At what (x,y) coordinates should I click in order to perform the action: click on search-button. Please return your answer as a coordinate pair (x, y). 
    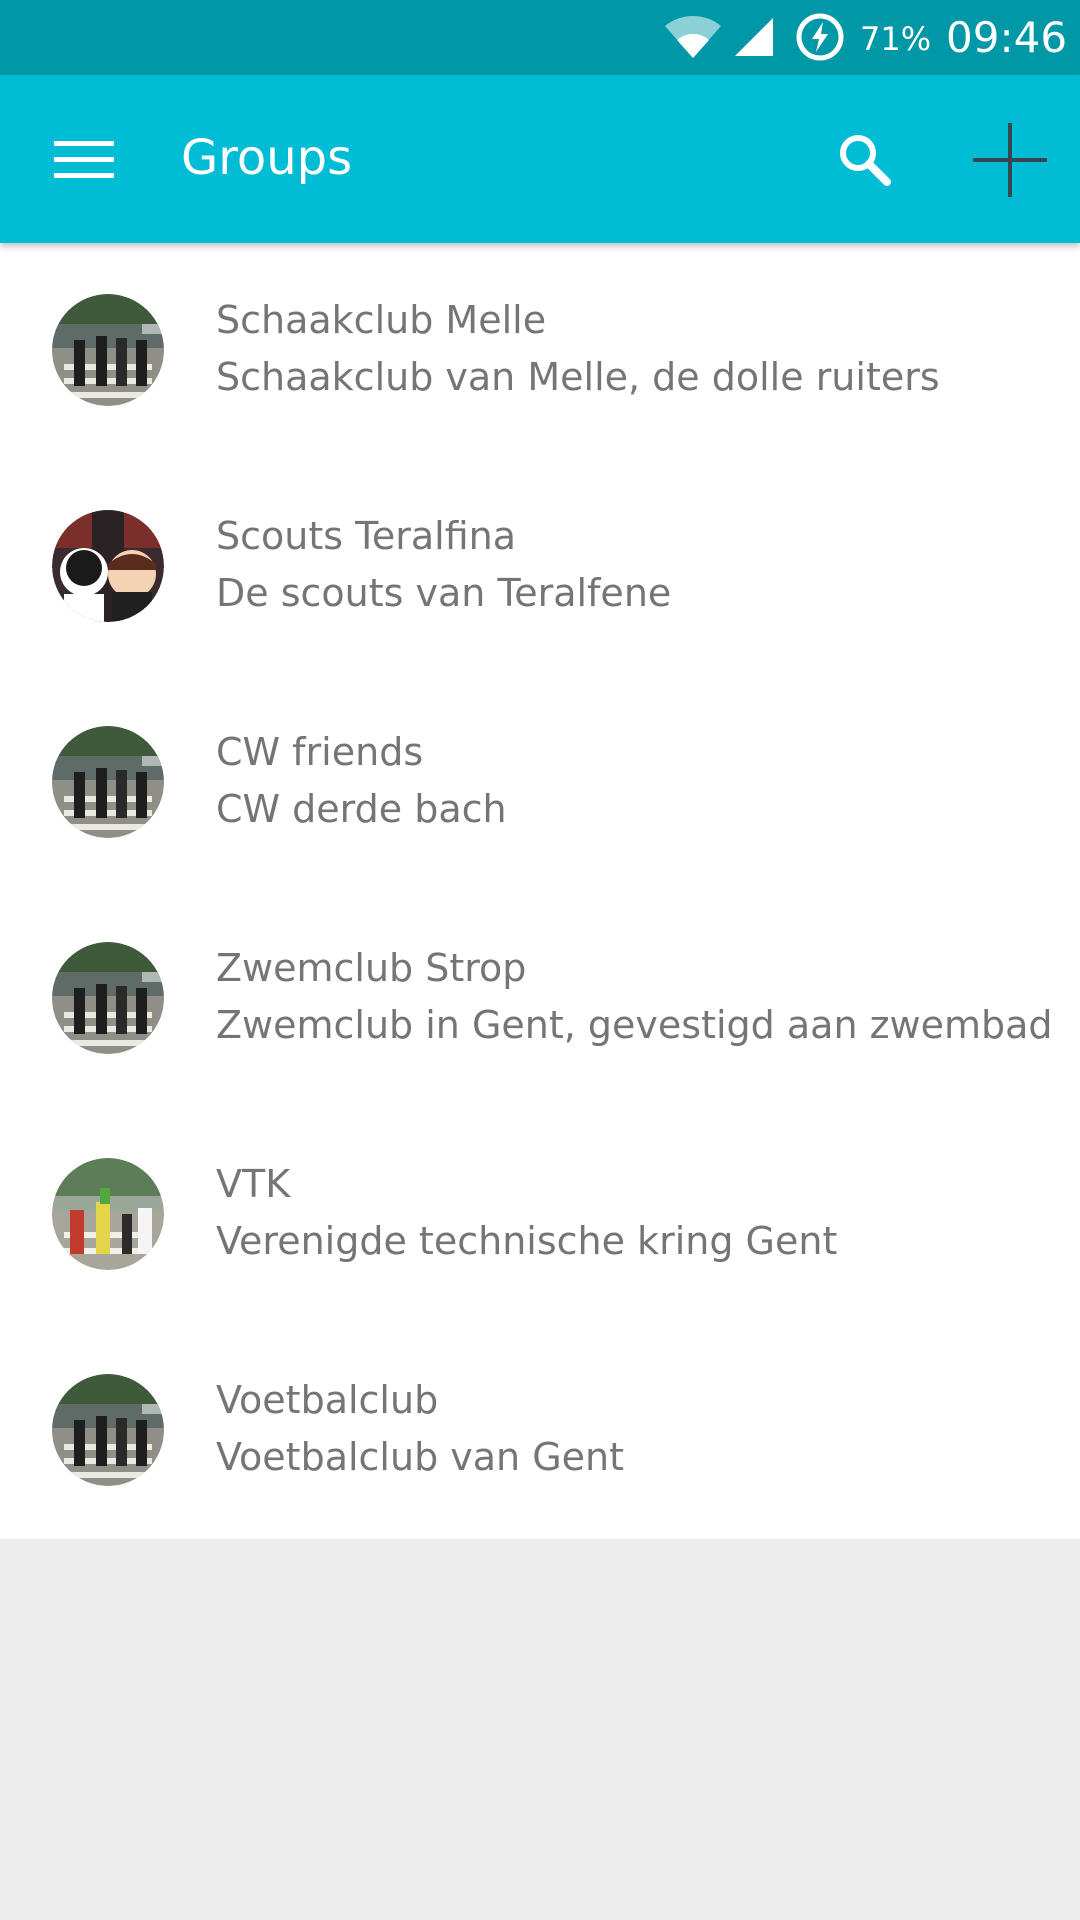
    Looking at the image, I should click on (865, 160).